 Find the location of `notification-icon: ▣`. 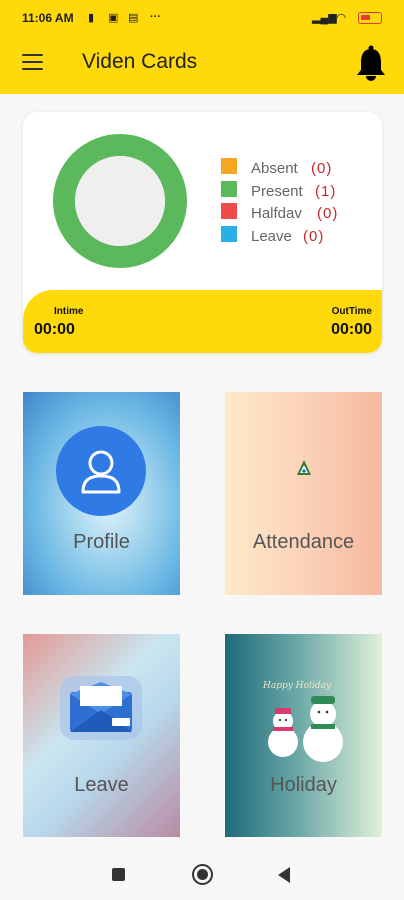

notification-icon: ▣ is located at coordinates (113, 18).